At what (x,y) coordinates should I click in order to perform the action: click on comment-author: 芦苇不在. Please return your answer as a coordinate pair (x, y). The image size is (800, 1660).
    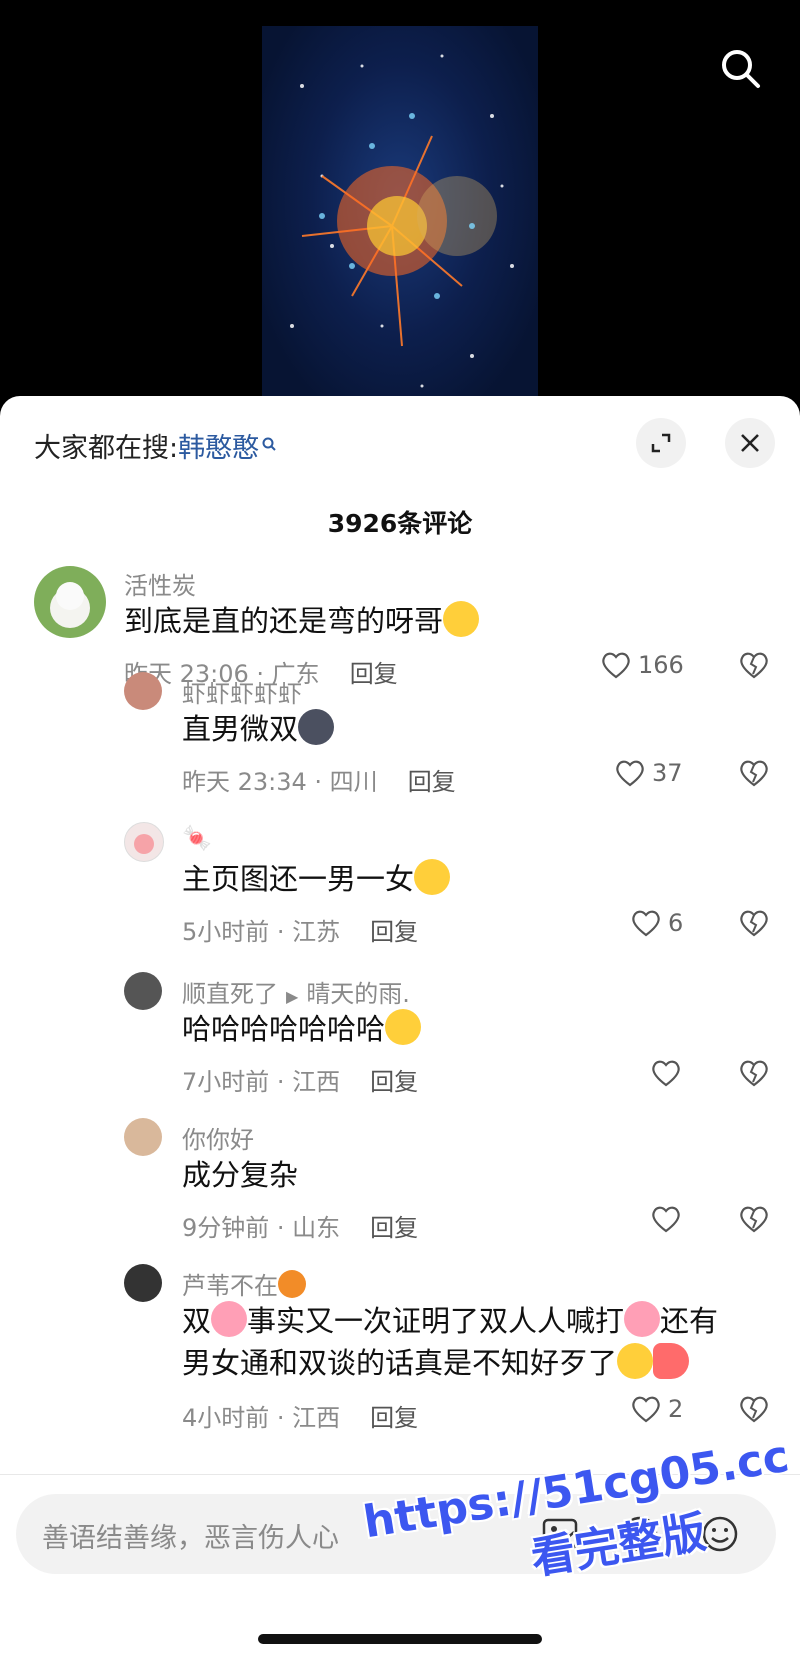
    Looking at the image, I should click on (244, 1283).